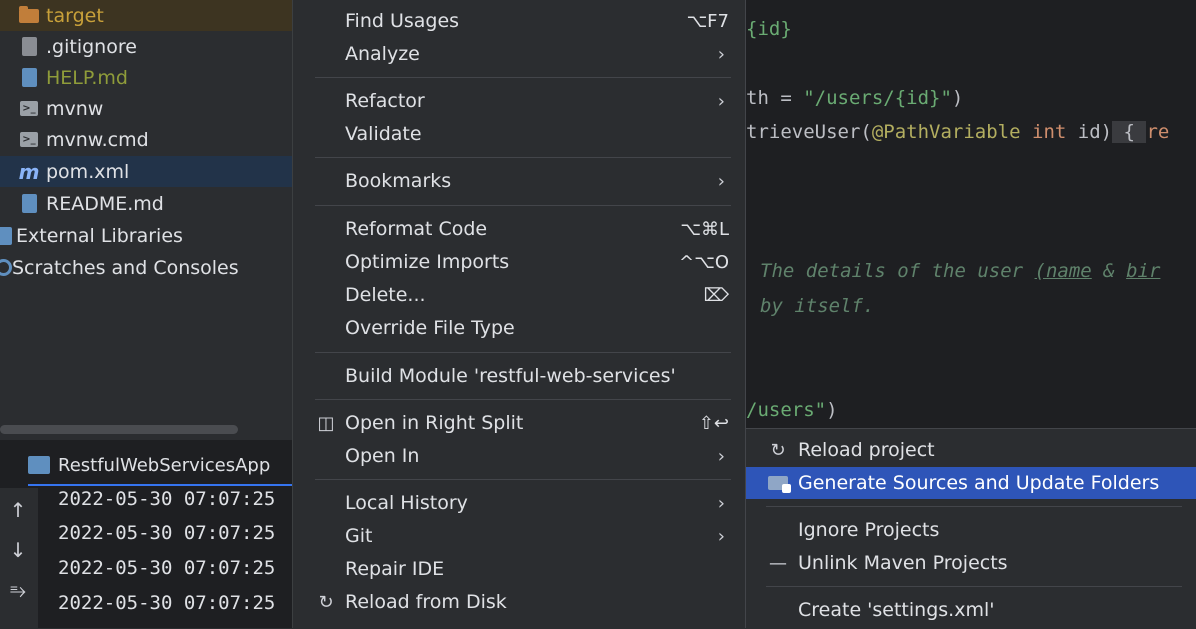 This screenshot has width=1196, height=629. Describe the element at coordinates (903, 563) in the screenshot. I see `submenu-item-label: Unlink Maven Projects` at that location.